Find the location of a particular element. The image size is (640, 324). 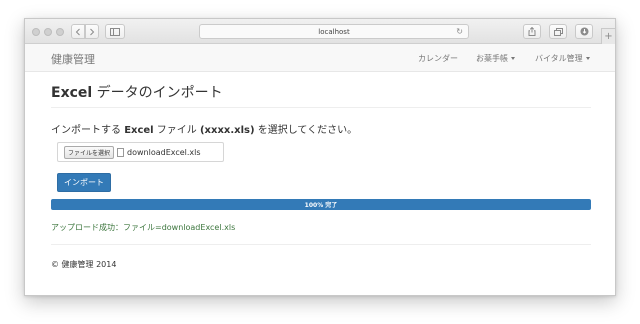

import-button: インポート is located at coordinates (84, 182).